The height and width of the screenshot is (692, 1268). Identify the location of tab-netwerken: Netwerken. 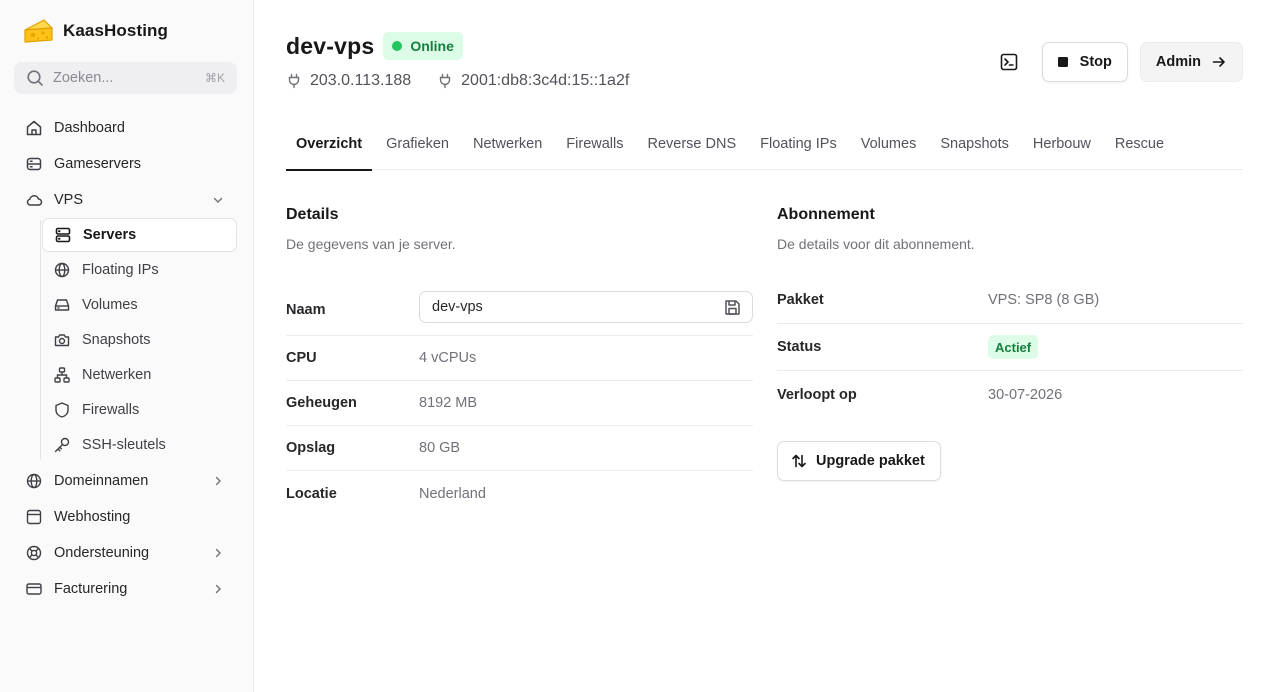
(507, 144).